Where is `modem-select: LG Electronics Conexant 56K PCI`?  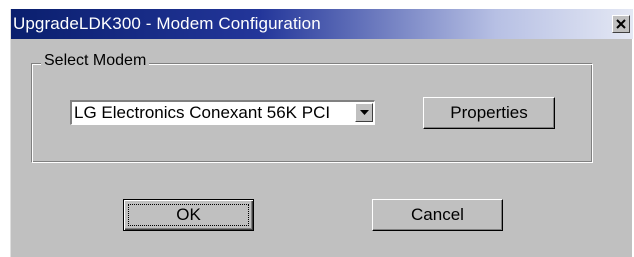 modem-select: LG Electronics Conexant 56K PCI is located at coordinates (222, 112).